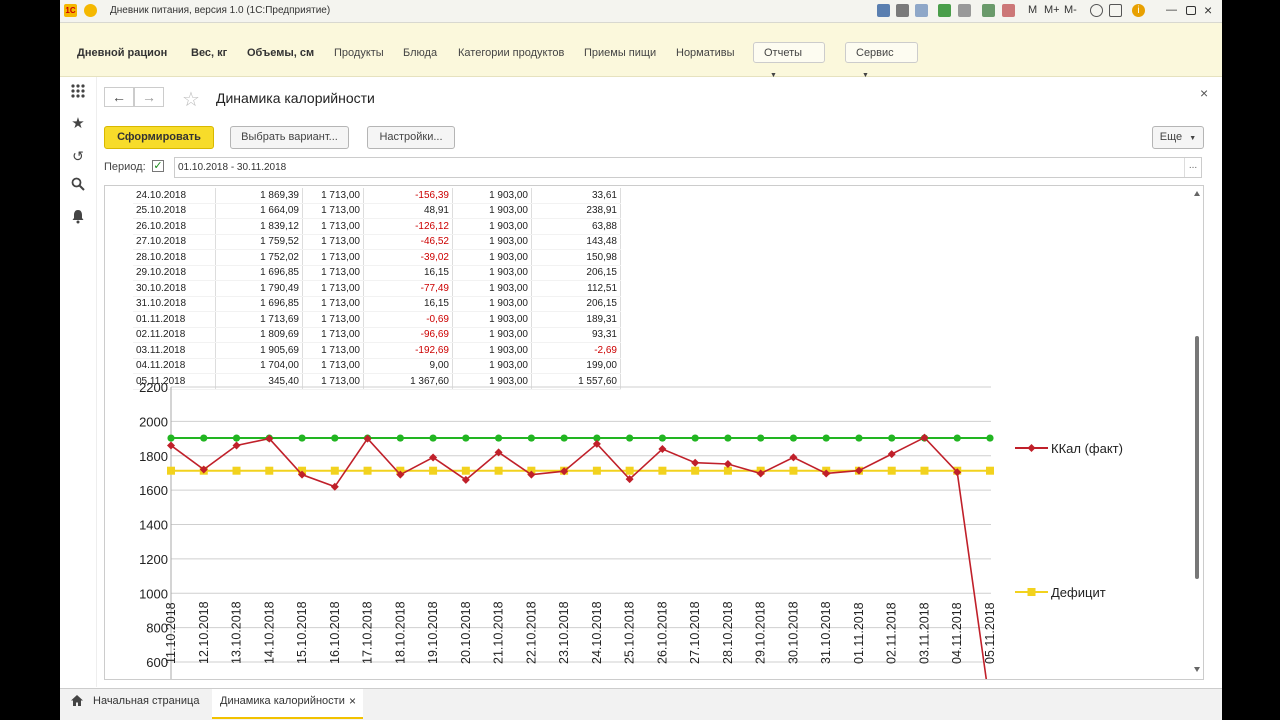  I want to click on close-window-button: ×, so click(1208, 10).